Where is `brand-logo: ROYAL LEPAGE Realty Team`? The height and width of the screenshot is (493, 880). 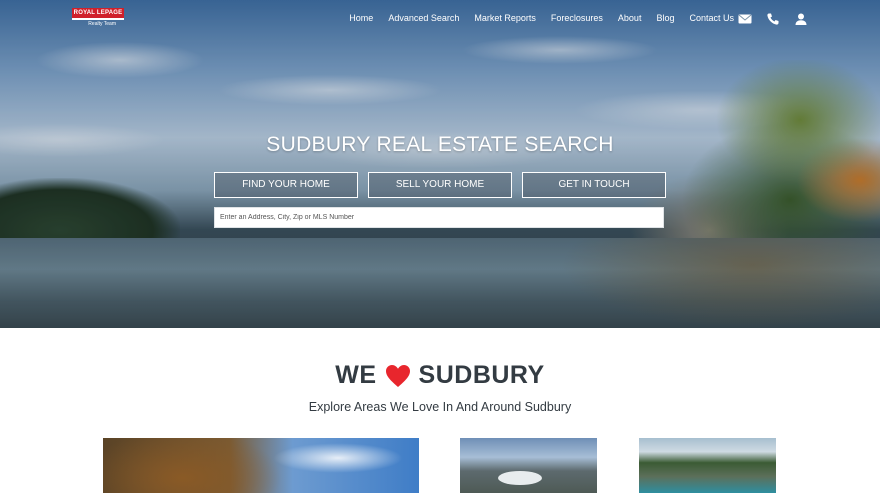
brand-logo: ROYAL LEPAGE Realty Team is located at coordinates (98, 19).